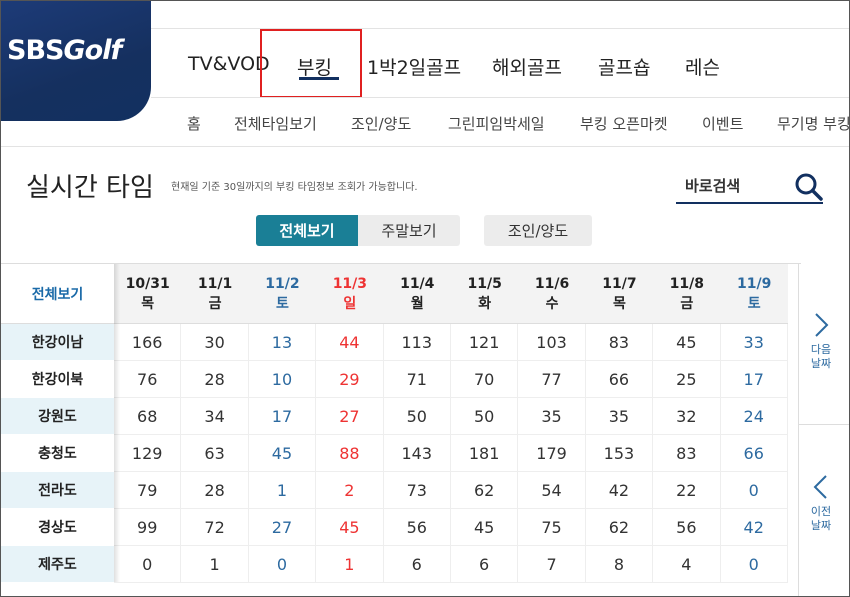  I want to click on tee-time-count-cell: 79, so click(148, 490).